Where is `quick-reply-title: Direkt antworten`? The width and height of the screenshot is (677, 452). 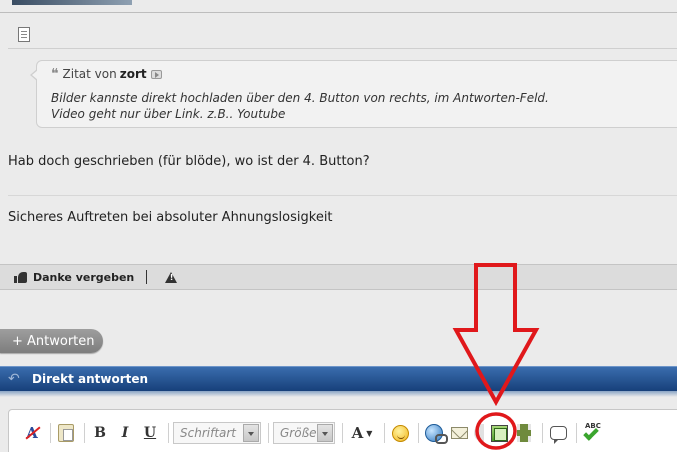
quick-reply-title: Direkt antworten is located at coordinates (90, 379).